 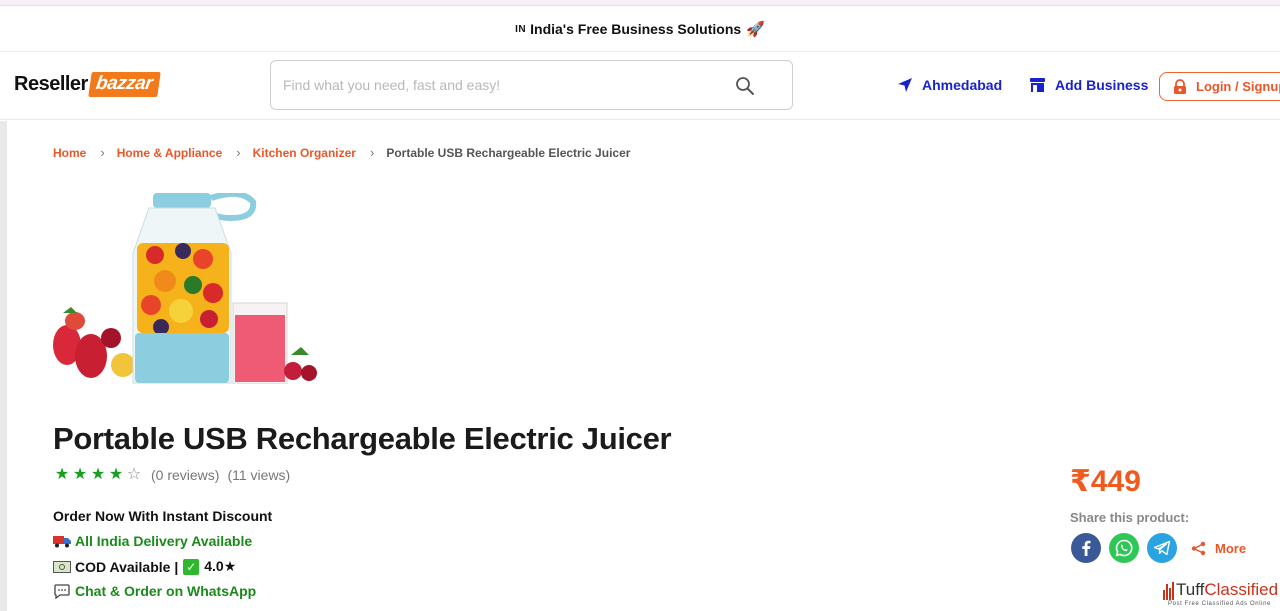 I want to click on product-rating: ★ ★ ★ ★ ☆ (0 reviews) (11 views), so click(x=171, y=475).